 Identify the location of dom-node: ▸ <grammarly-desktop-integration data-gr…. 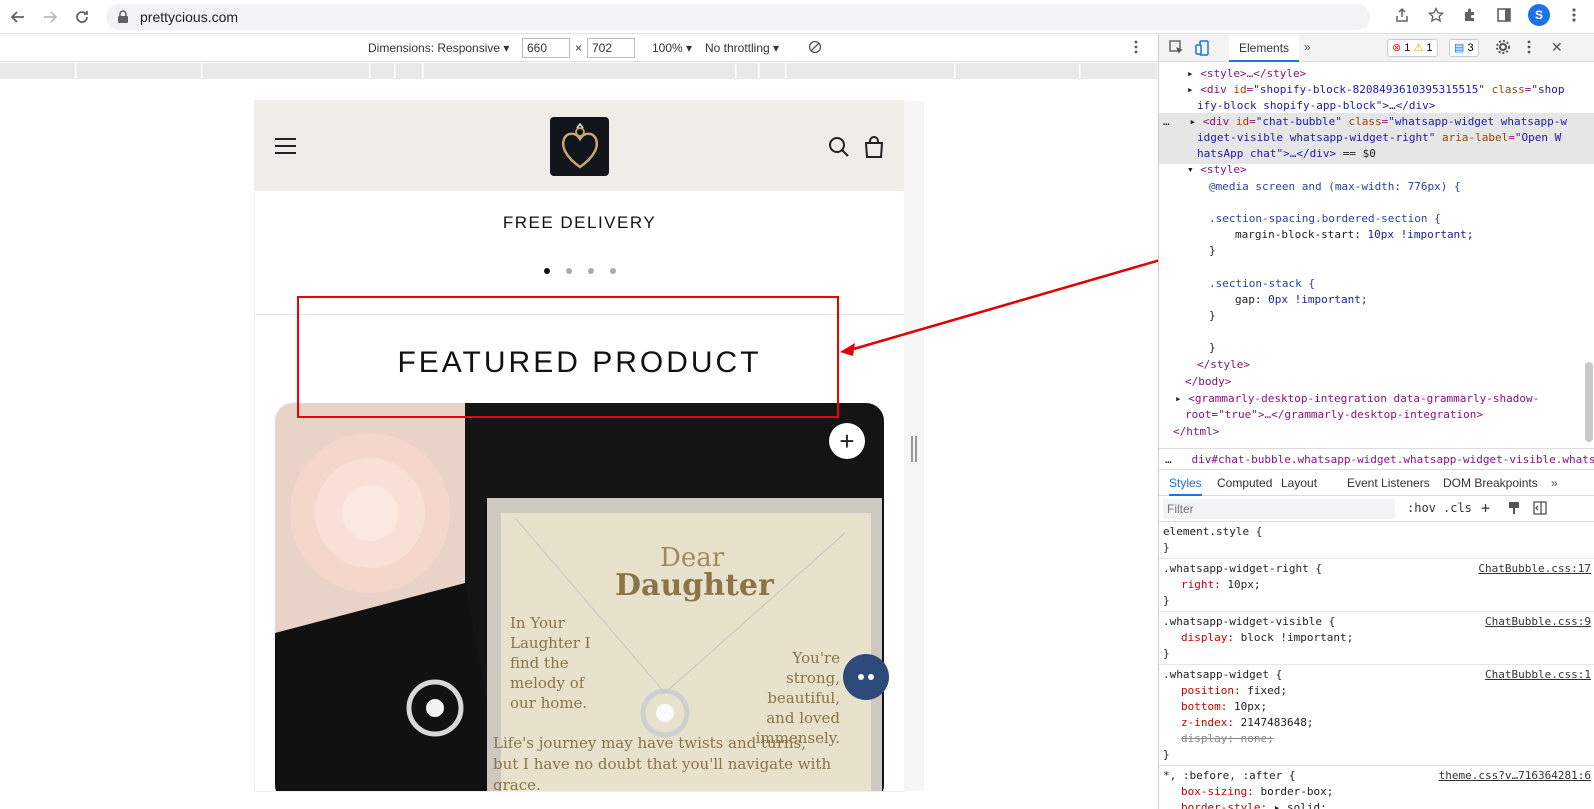
(1357, 399).